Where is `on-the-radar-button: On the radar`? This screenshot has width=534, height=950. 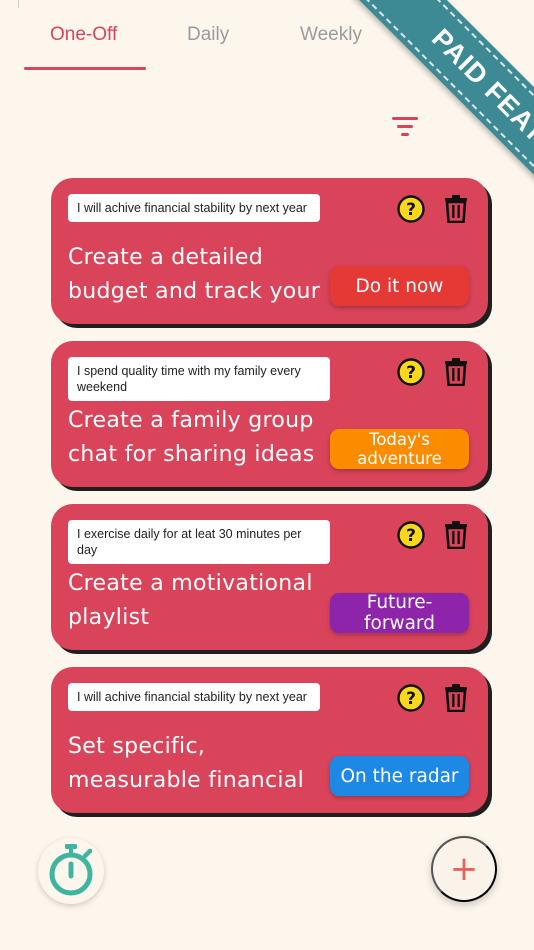 on-the-radar-button: On the radar is located at coordinates (399, 776).